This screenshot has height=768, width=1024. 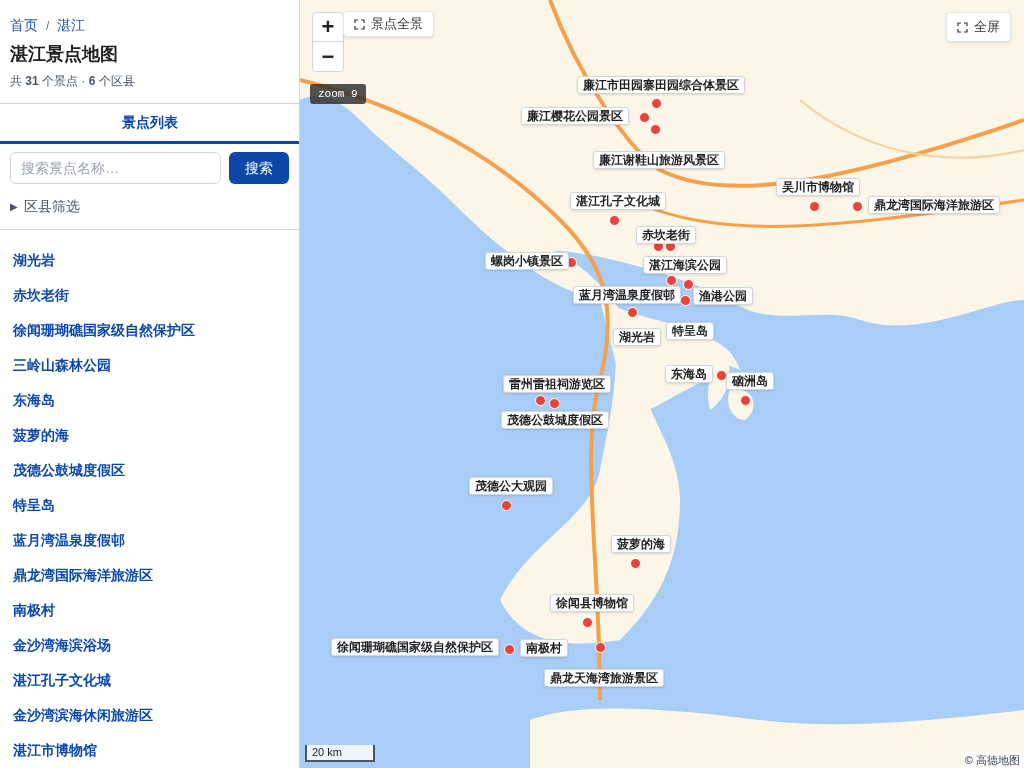 I want to click on marker-label: 菠萝的海, so click(x=641, y=544).